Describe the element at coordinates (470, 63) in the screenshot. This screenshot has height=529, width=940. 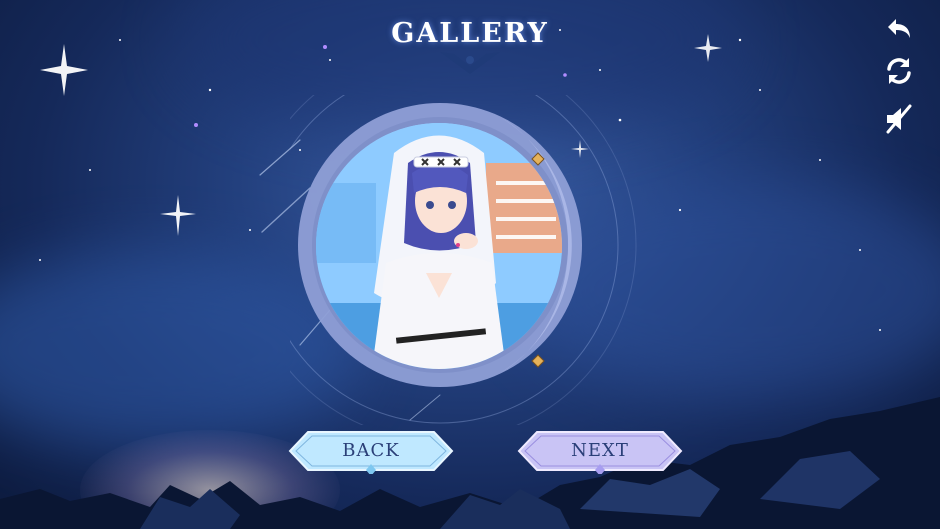
I see `title-ornament` at that location.